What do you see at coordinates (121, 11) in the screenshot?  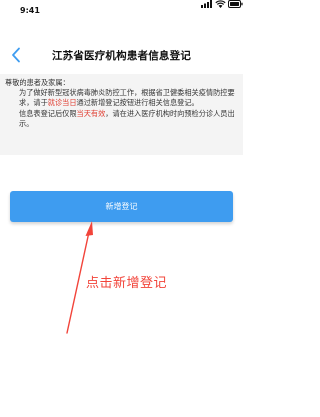 I see `status-bar: 9:41` at bounding box center [121, 11].